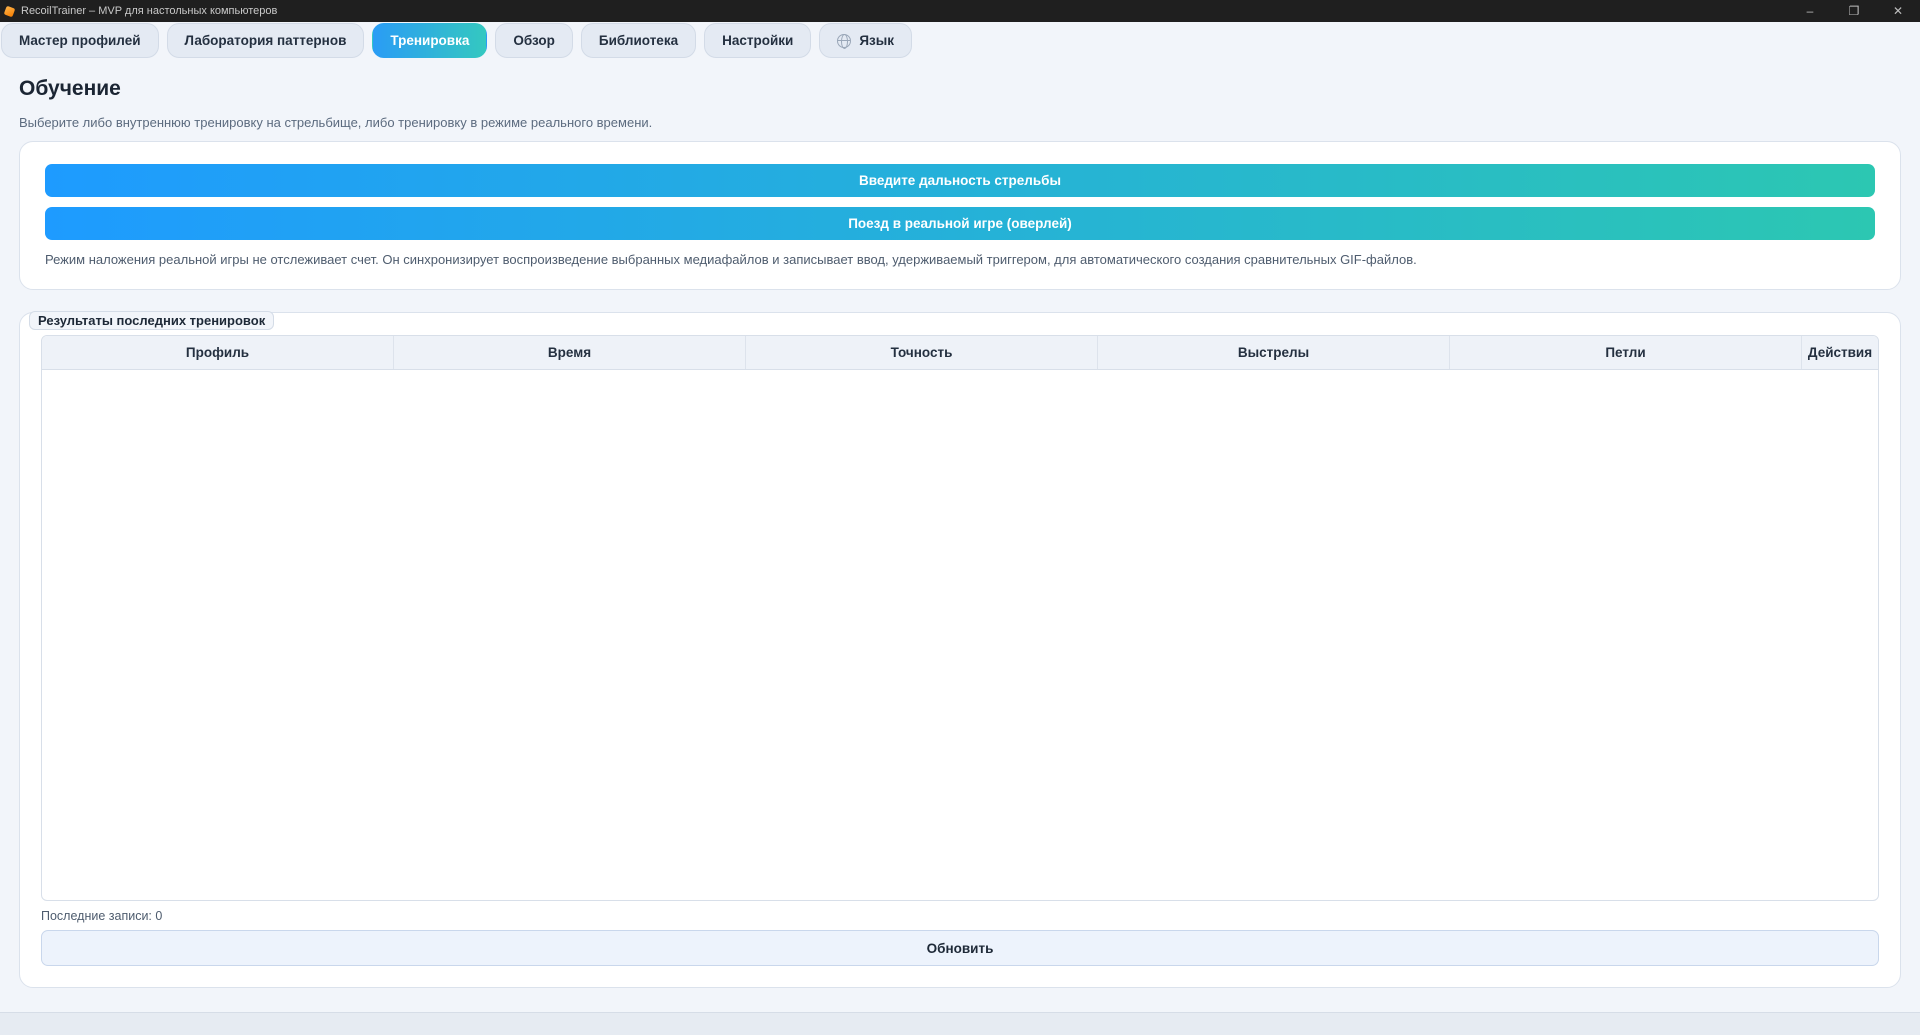  I want to click on tab-label: Мастер профилей, so click(80, 40).